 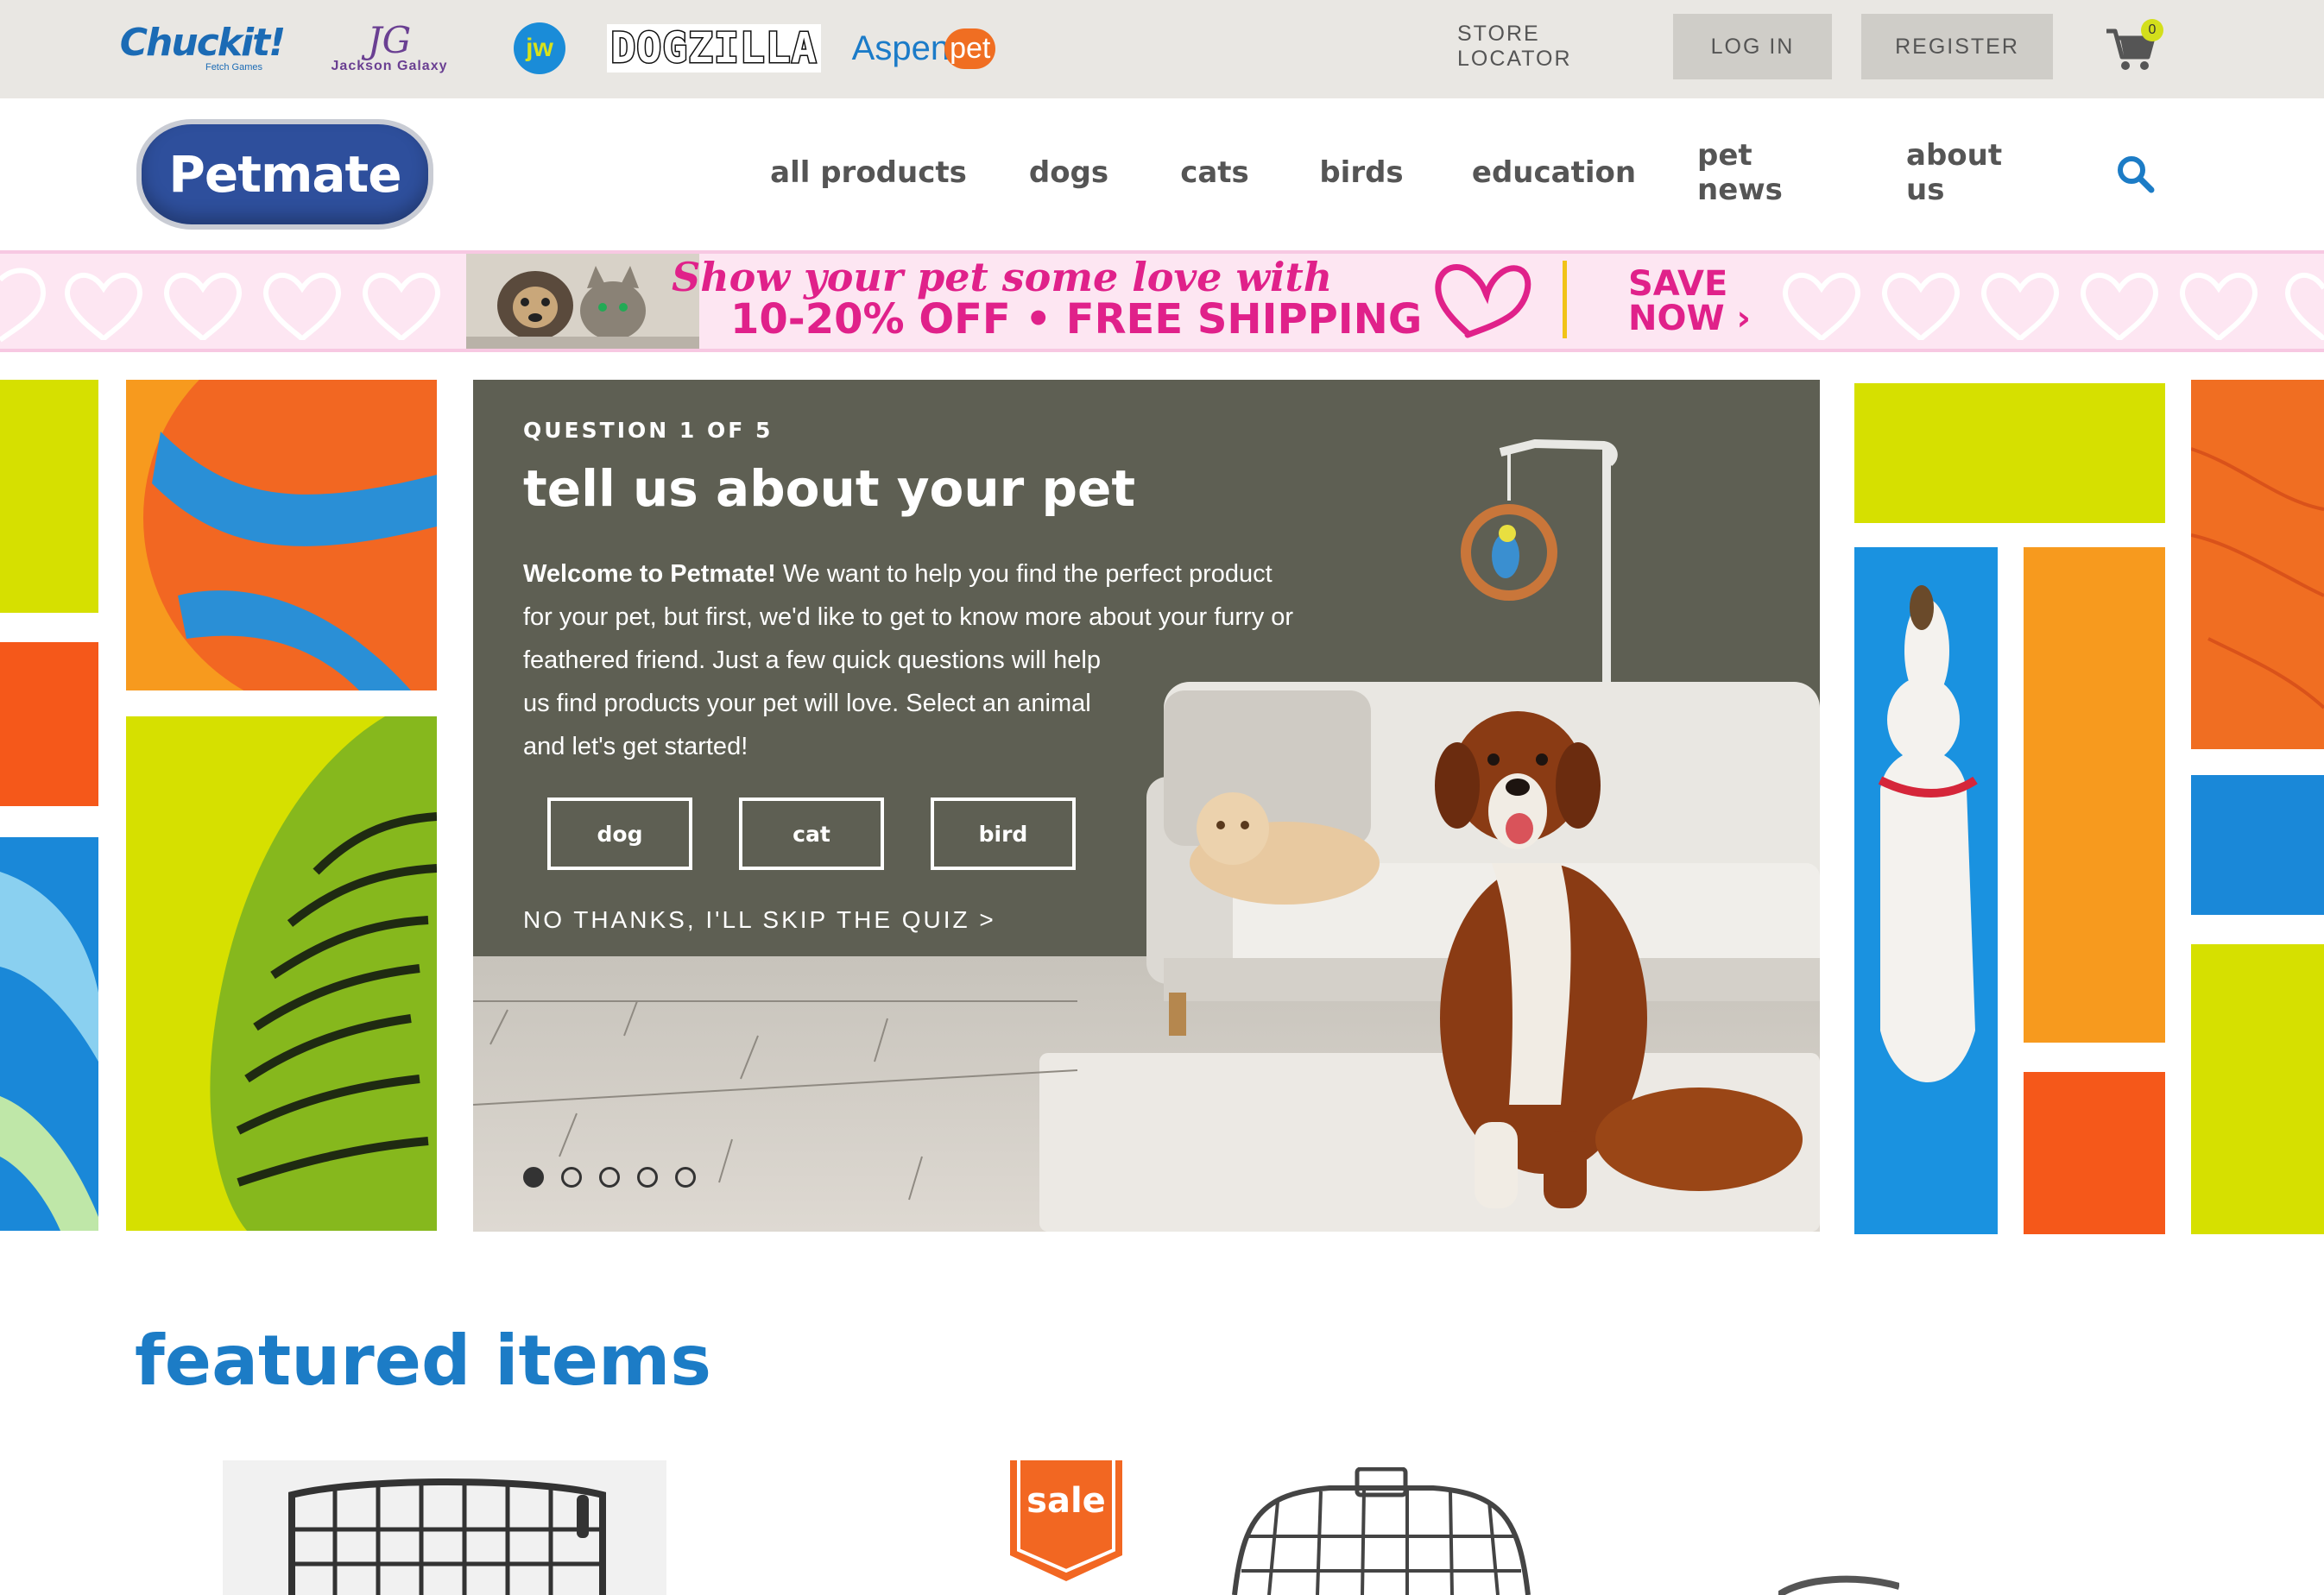 I want to click on petmate-logo: Petmate, so click(x=284, y=175).